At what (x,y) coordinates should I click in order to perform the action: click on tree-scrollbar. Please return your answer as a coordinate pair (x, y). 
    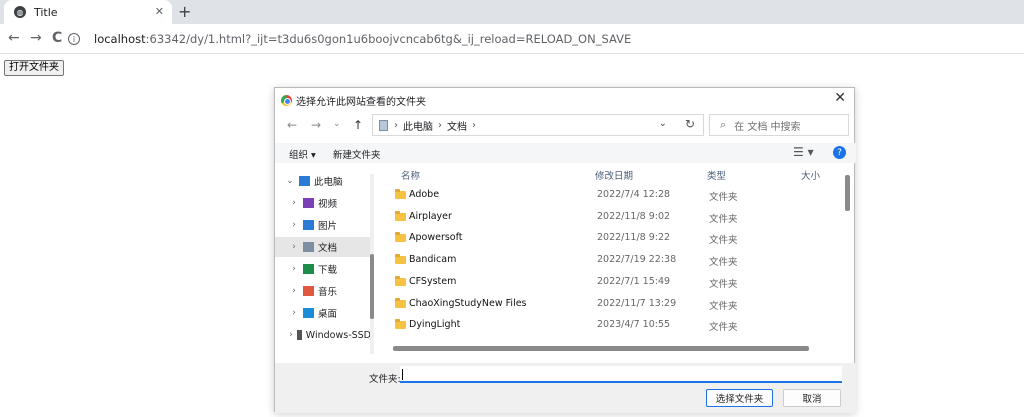
    Looking at the image, I should click on (372, 264).